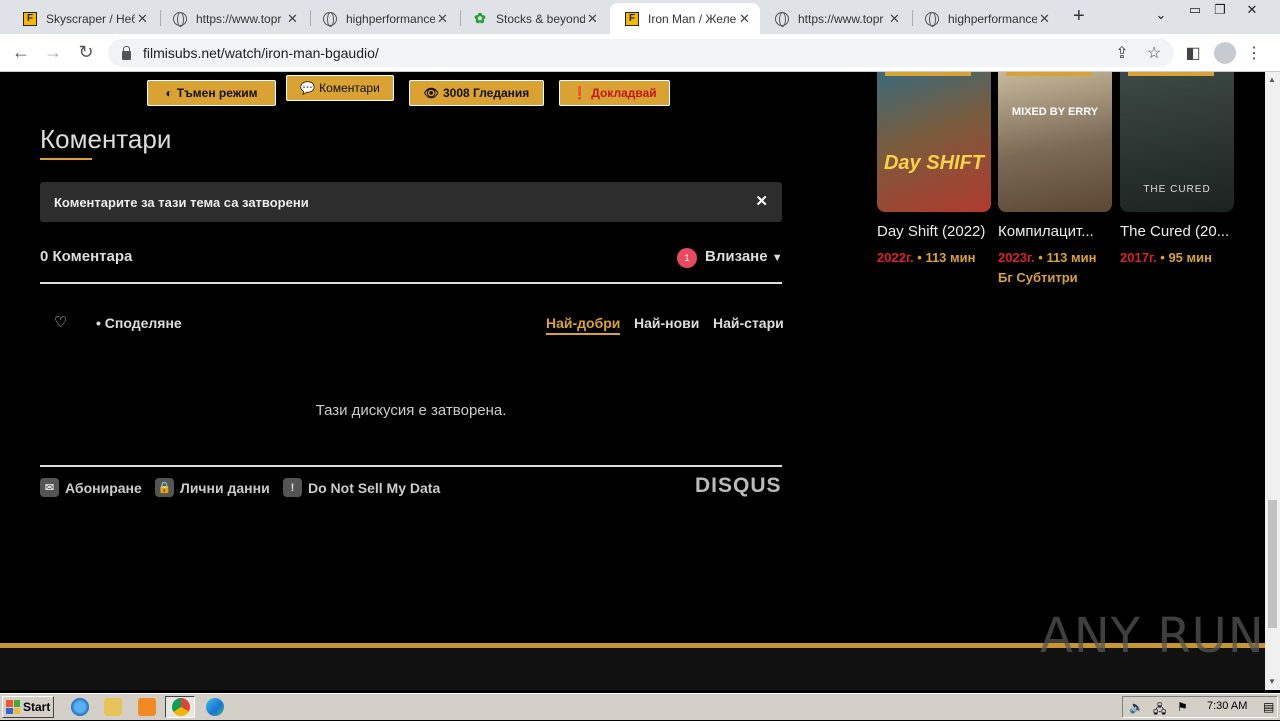  I want to click on minimize-button: ▭, so click(1195, 10).